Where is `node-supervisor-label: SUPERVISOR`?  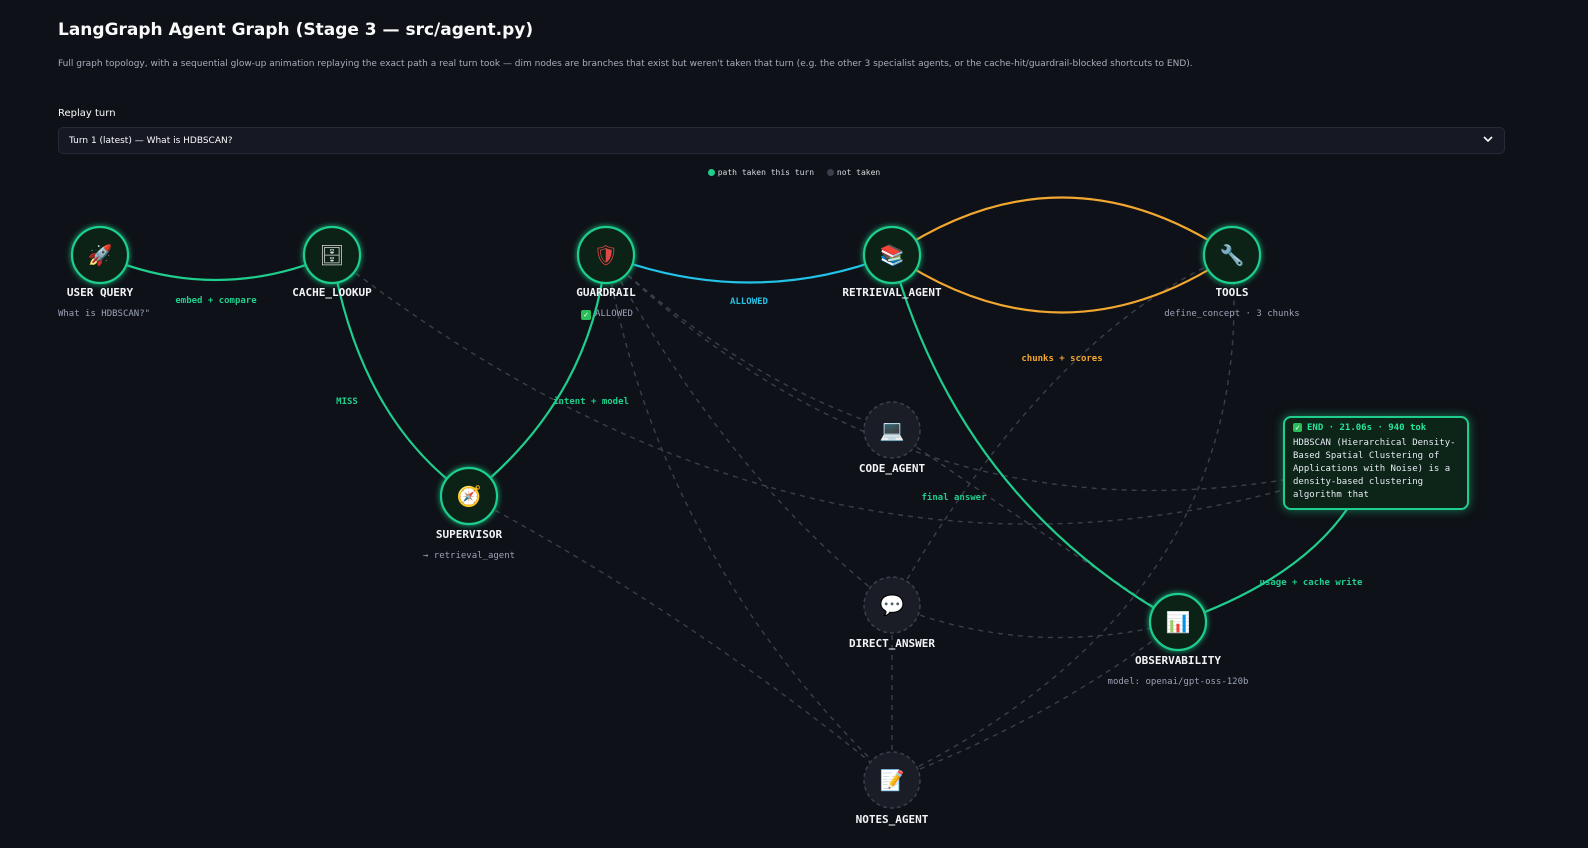 node-supervisor-label: SUPERVISOR is located at coordinates (469, 534).